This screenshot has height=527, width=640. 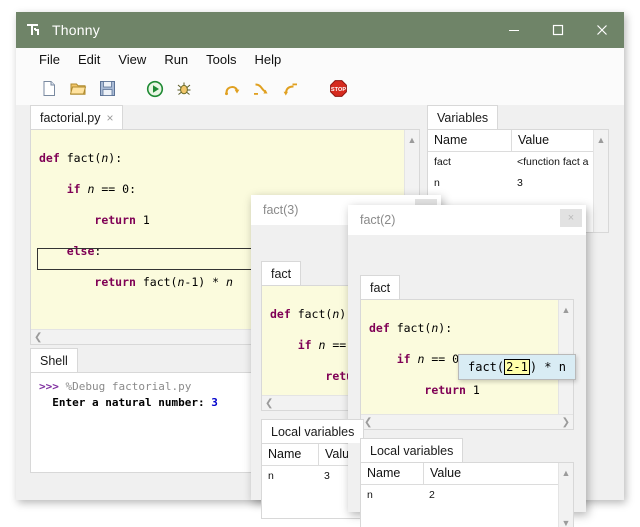 I want to click on cell-value: <function fact a, so click(x=553, y=162).